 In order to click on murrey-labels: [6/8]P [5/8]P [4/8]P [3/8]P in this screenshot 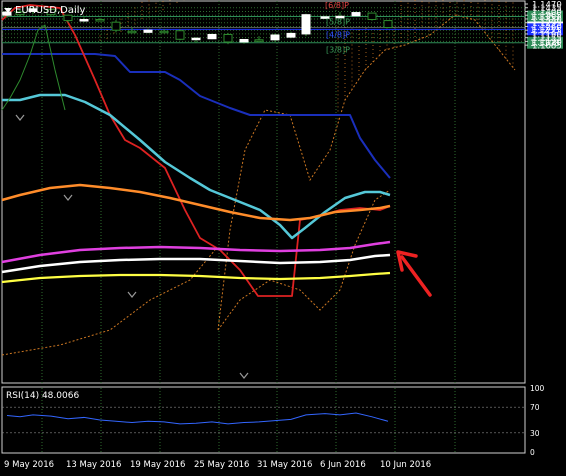, I will do `click(337, 28)`.